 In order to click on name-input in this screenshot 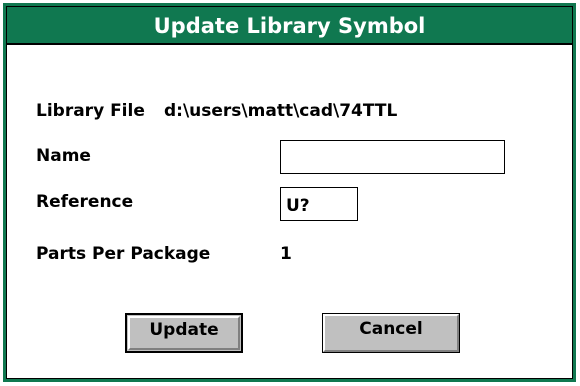, I will do `click(392, 157)`.